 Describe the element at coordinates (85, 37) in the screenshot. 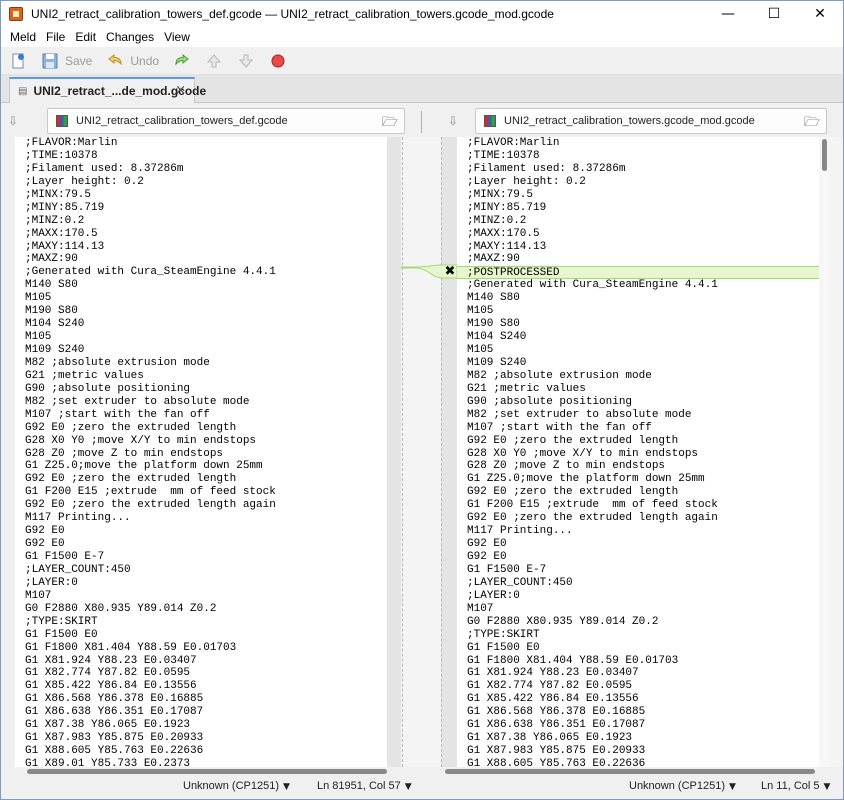

I see `menu-edit: Edit` at that location.